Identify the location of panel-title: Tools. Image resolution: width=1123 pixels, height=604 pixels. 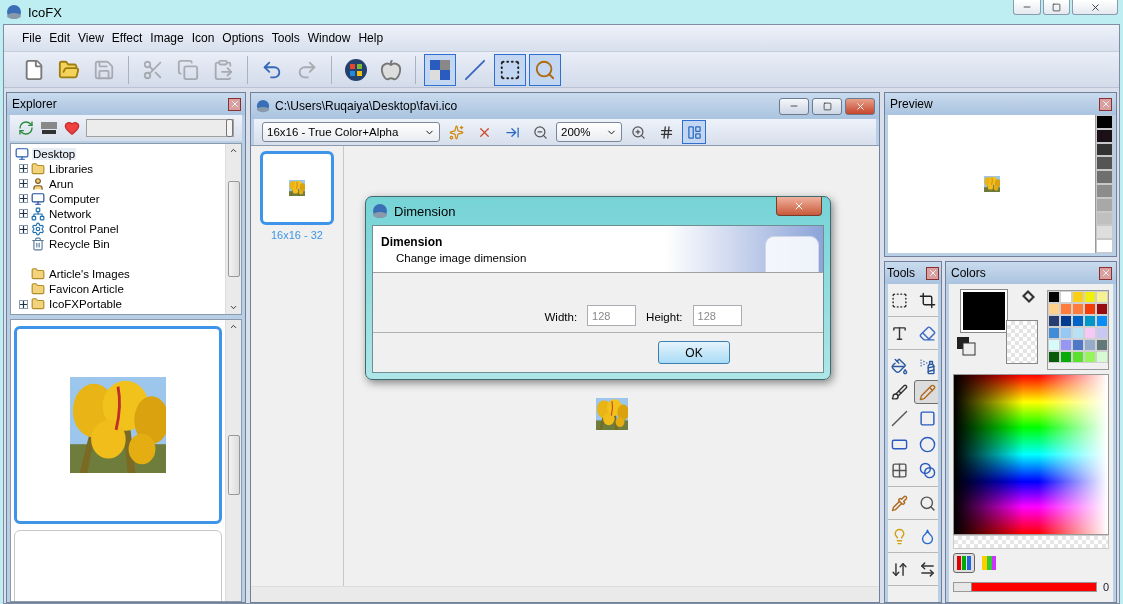
(901, 273).